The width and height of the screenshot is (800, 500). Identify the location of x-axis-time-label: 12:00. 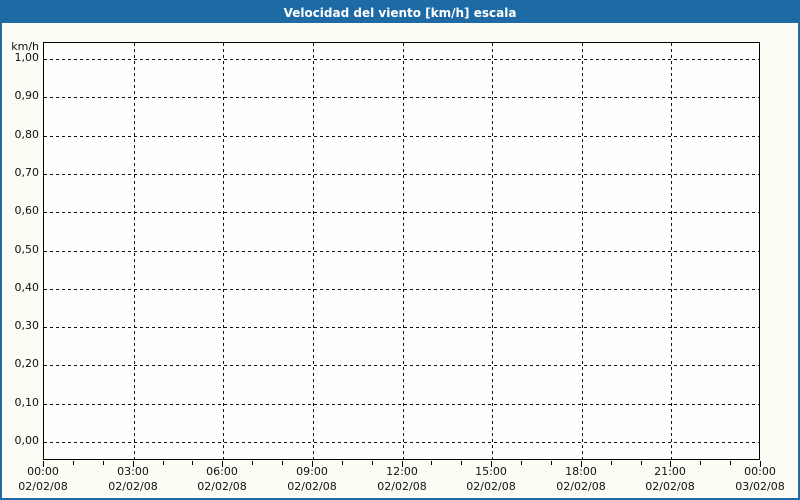
(402, 471).